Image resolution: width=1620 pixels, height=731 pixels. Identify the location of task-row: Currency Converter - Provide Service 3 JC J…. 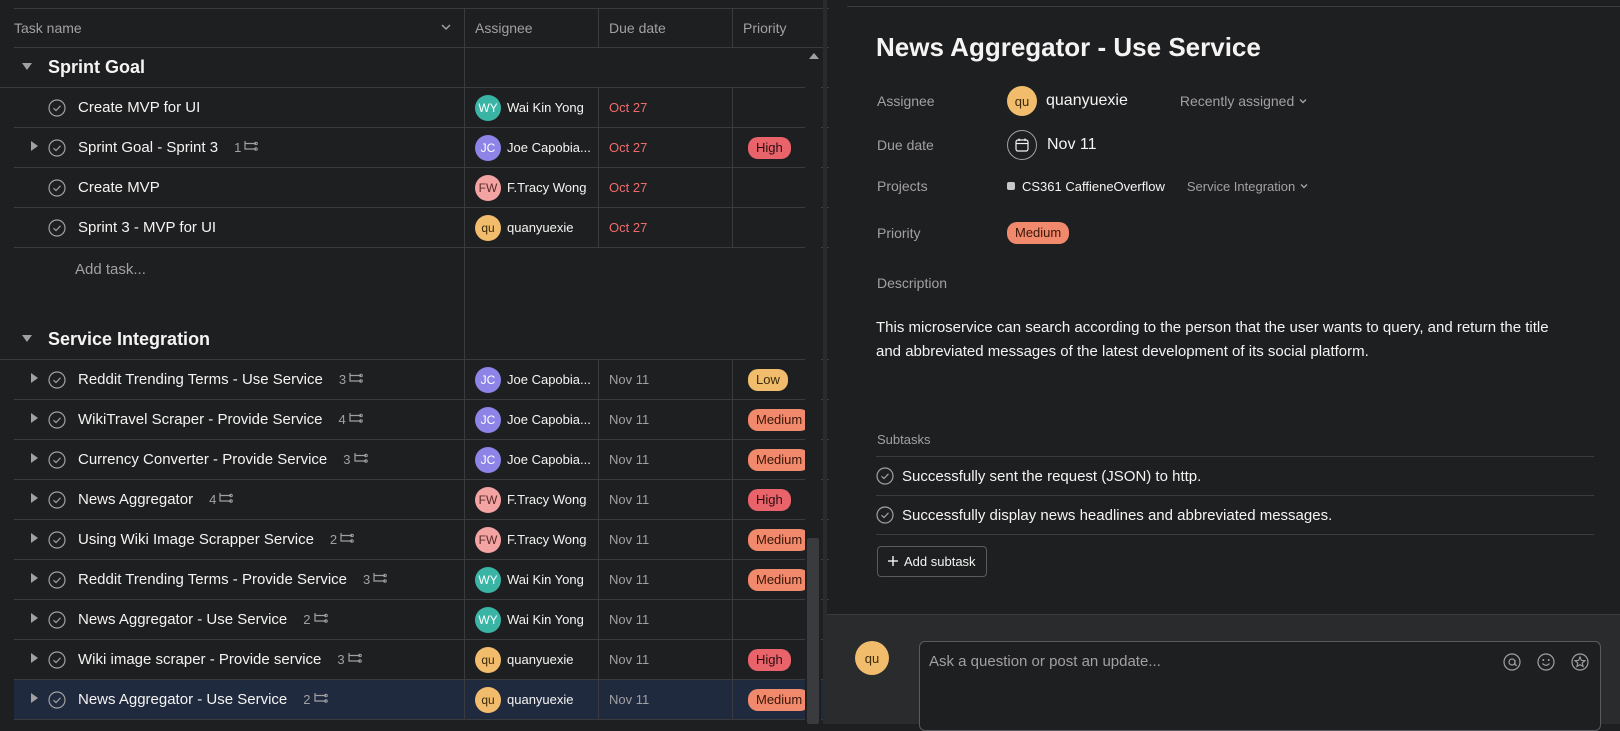
(421, 460).